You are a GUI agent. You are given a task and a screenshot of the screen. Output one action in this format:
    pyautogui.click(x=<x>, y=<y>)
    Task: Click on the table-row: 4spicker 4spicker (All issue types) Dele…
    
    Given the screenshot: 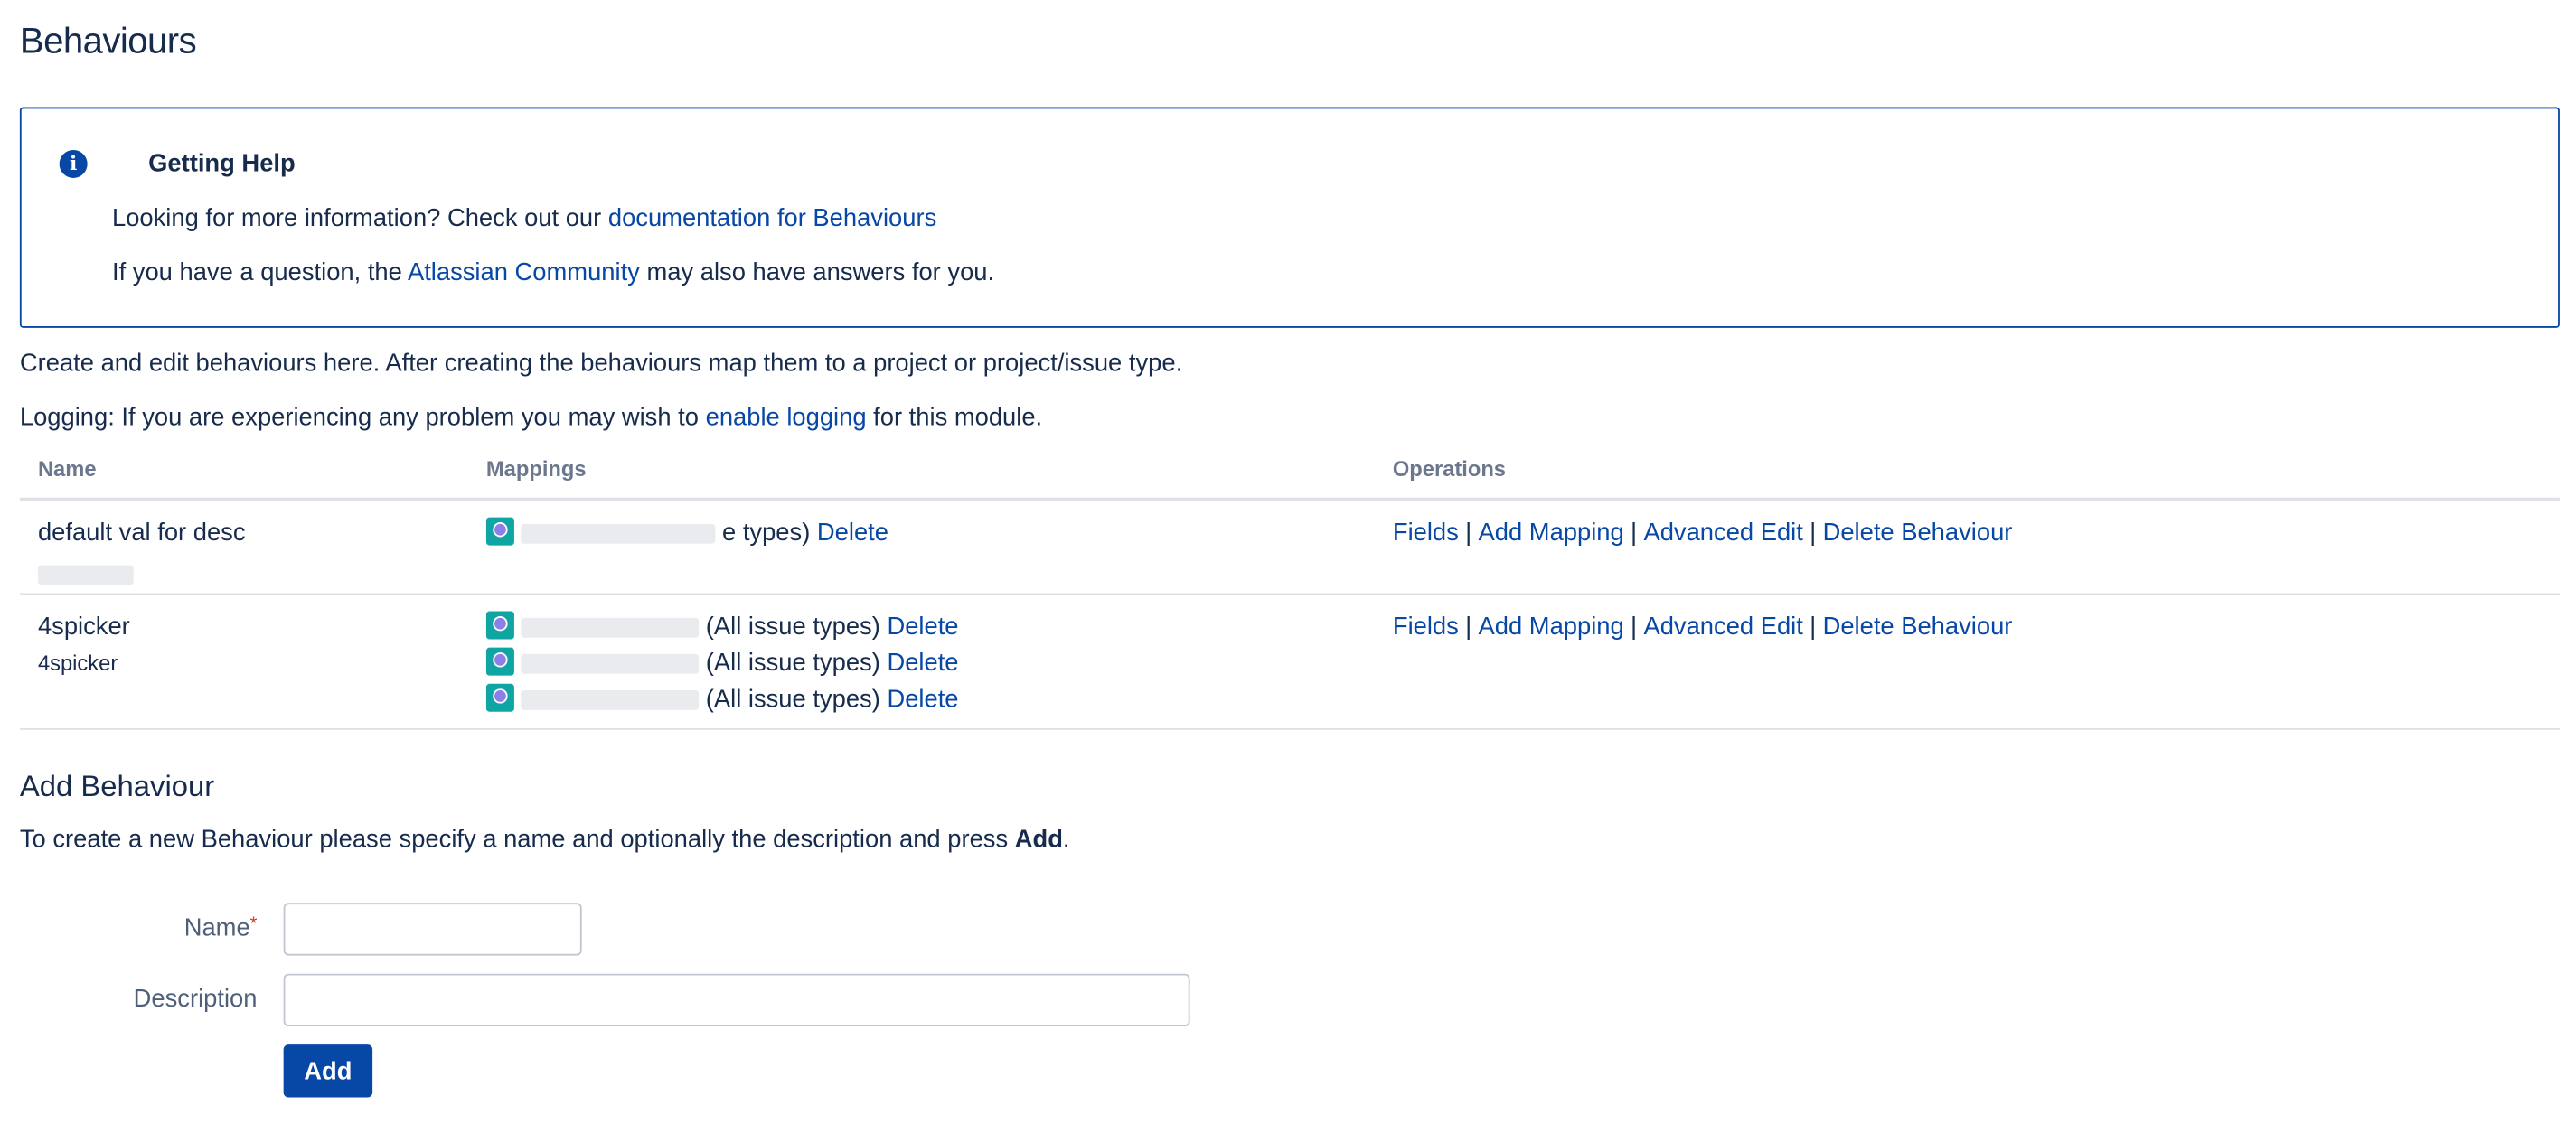 What is the action you would take?
    pyautogui.click(x=1289, y=662)
    